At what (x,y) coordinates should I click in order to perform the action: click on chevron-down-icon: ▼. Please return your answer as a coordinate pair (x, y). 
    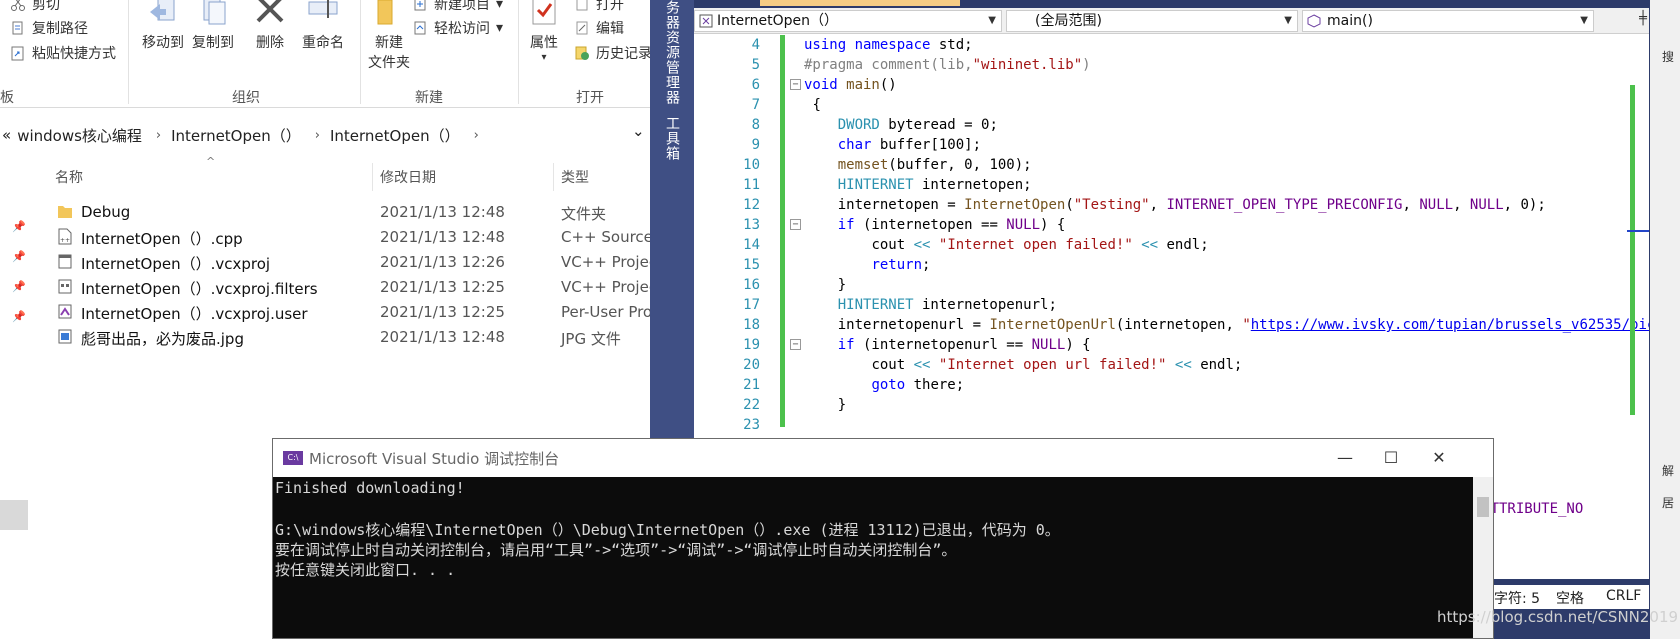
    Looking at the image, I should click on (1288, 20).